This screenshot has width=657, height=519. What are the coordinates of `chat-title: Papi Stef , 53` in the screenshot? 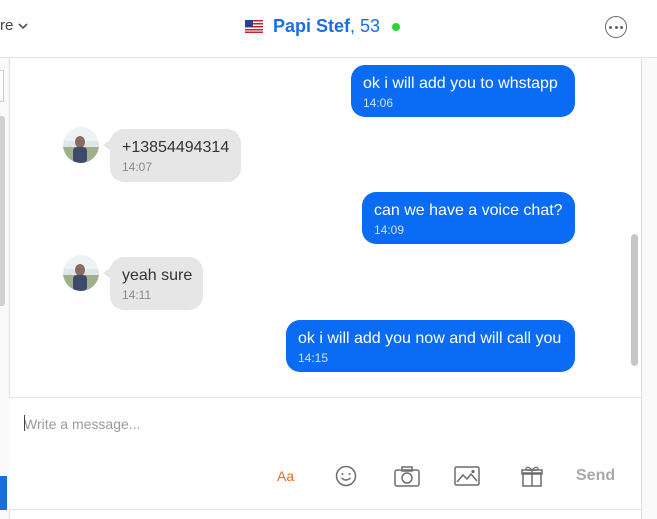 It's located at (323, 26).